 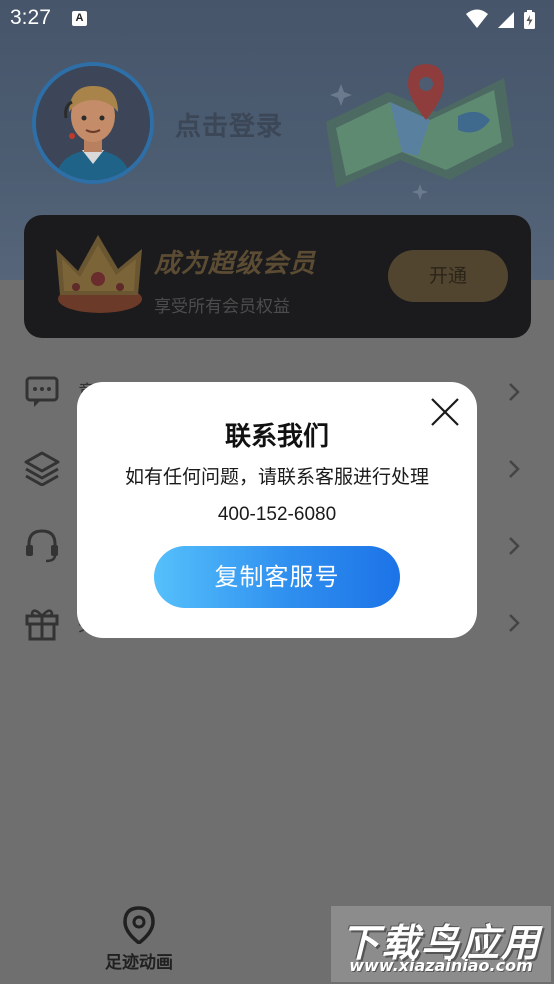 What do you see at coordinates (441, 944) in the screenshot?
I see `watermark: 下载鸟应用 www.xiazainiao.com` at bounding box center [441, 944].